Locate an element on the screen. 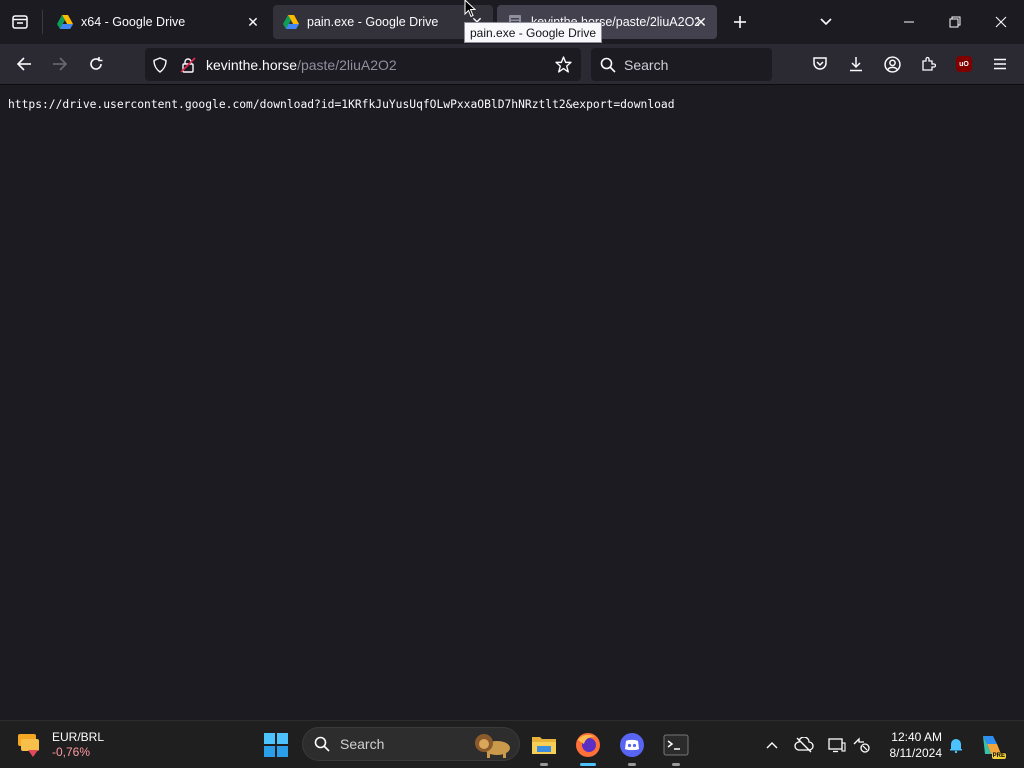 This screenshot has height=768, width=1024. tab-x64-drive: x64 - Google Drive ✕ is located at coordinates (158, 22).